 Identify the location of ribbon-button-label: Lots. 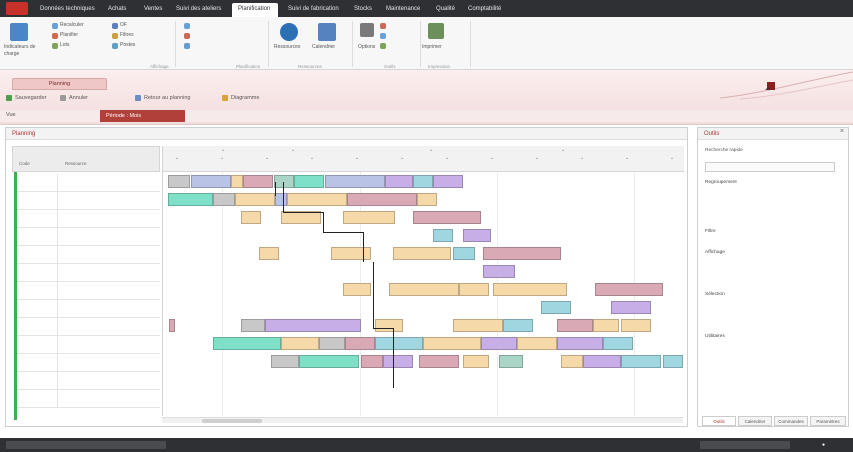
(82, 45).